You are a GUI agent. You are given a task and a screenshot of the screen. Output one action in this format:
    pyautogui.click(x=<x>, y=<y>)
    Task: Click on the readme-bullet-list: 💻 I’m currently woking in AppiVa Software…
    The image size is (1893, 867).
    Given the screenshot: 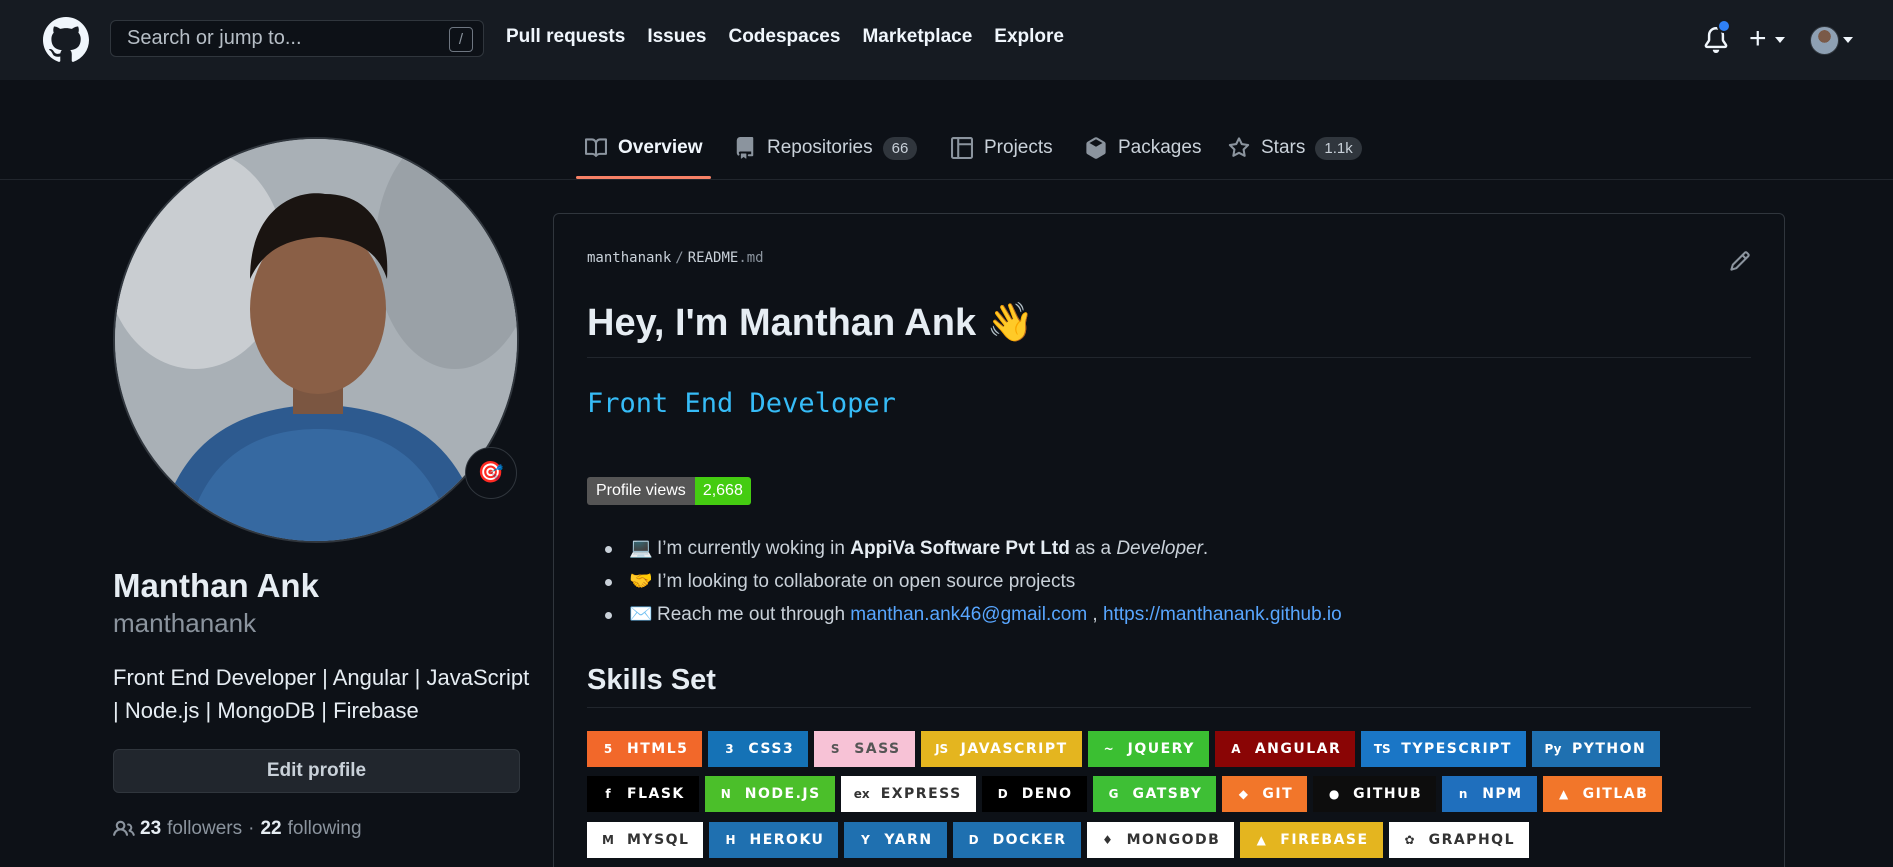 What is the action you would take?
    pyautogui.click(x=973, y=586)
    